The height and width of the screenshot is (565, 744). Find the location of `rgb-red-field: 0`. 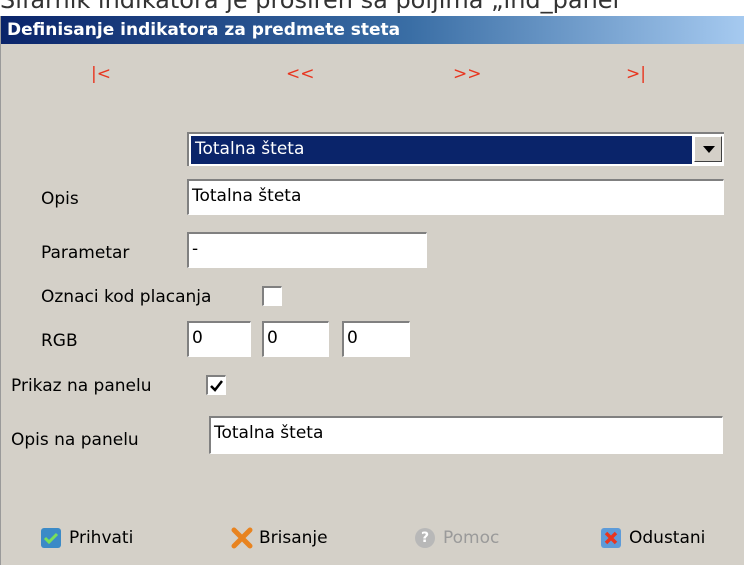

rgb-red-field: 0 is located at coordinates (219, 339).